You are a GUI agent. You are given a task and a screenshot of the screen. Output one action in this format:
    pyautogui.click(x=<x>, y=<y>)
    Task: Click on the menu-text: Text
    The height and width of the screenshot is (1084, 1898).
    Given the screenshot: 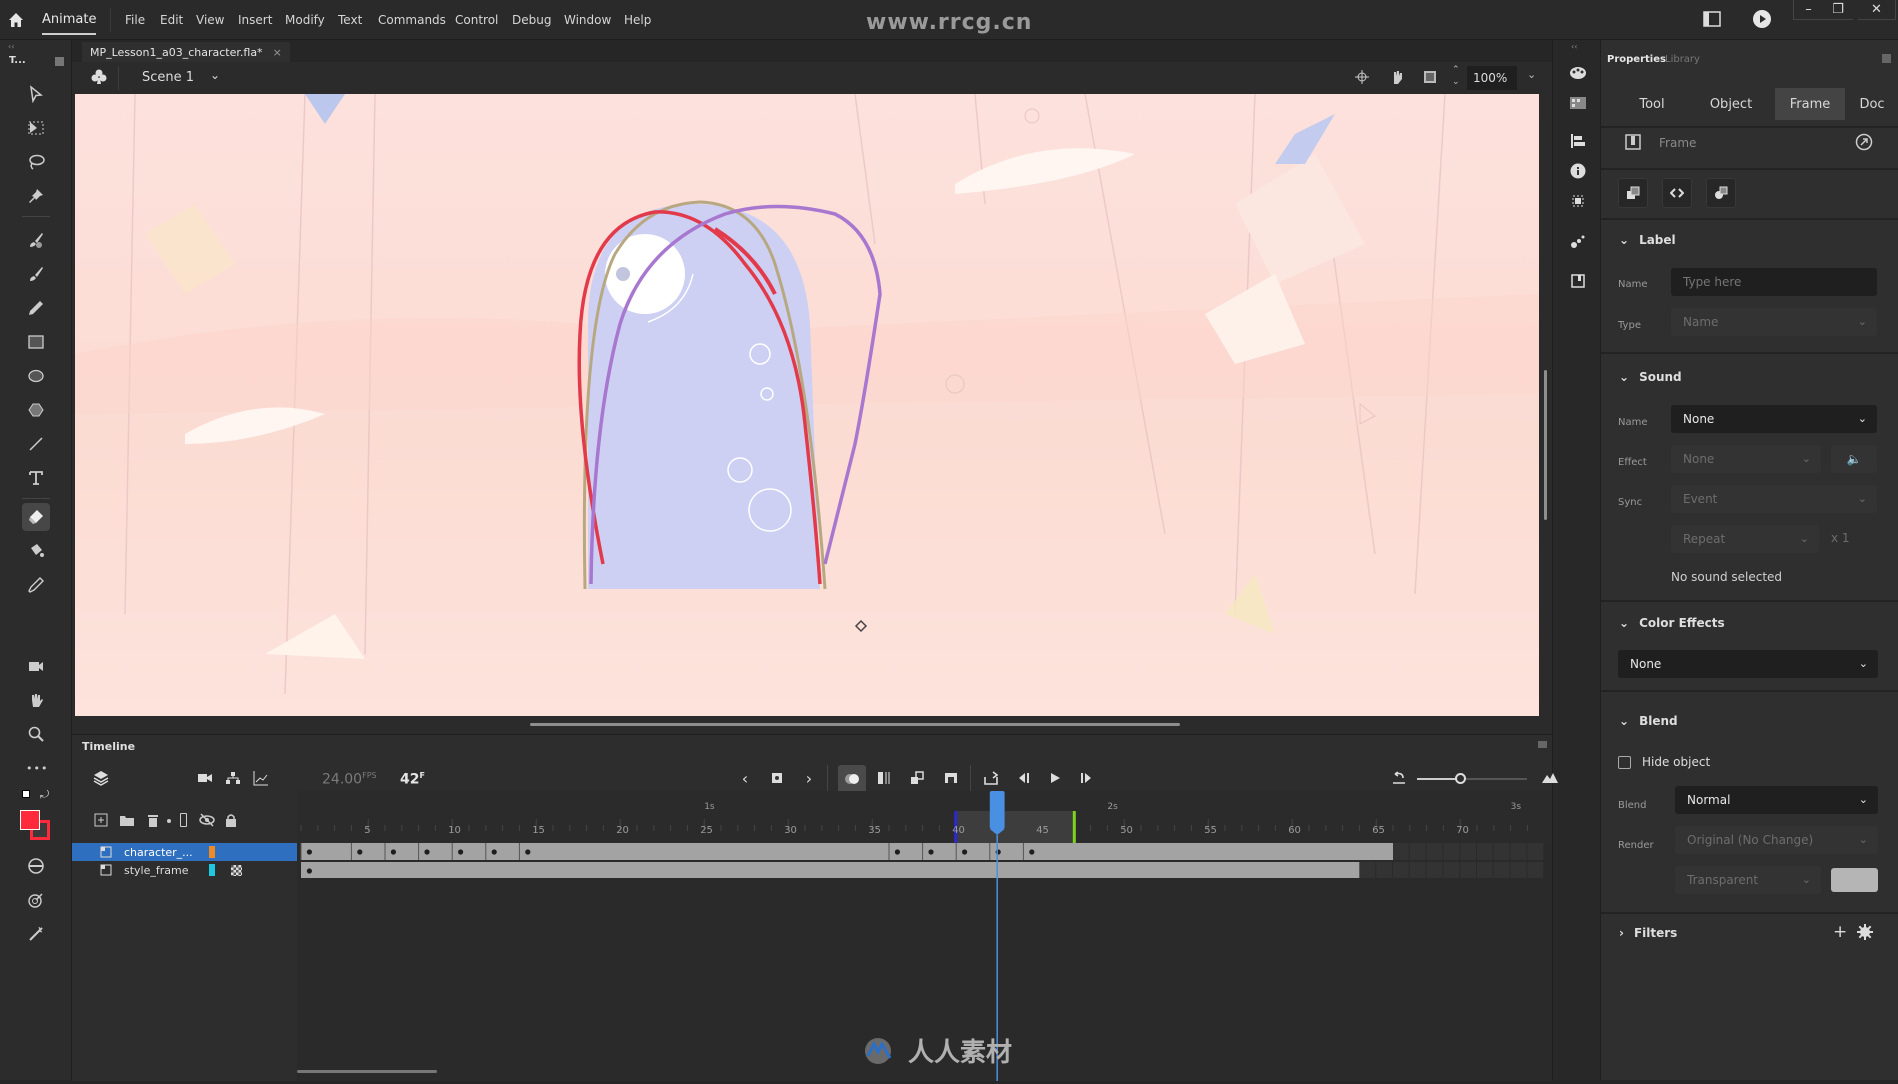 What is the action you would take?
    pyautogui.click(x=350, y=20)
    